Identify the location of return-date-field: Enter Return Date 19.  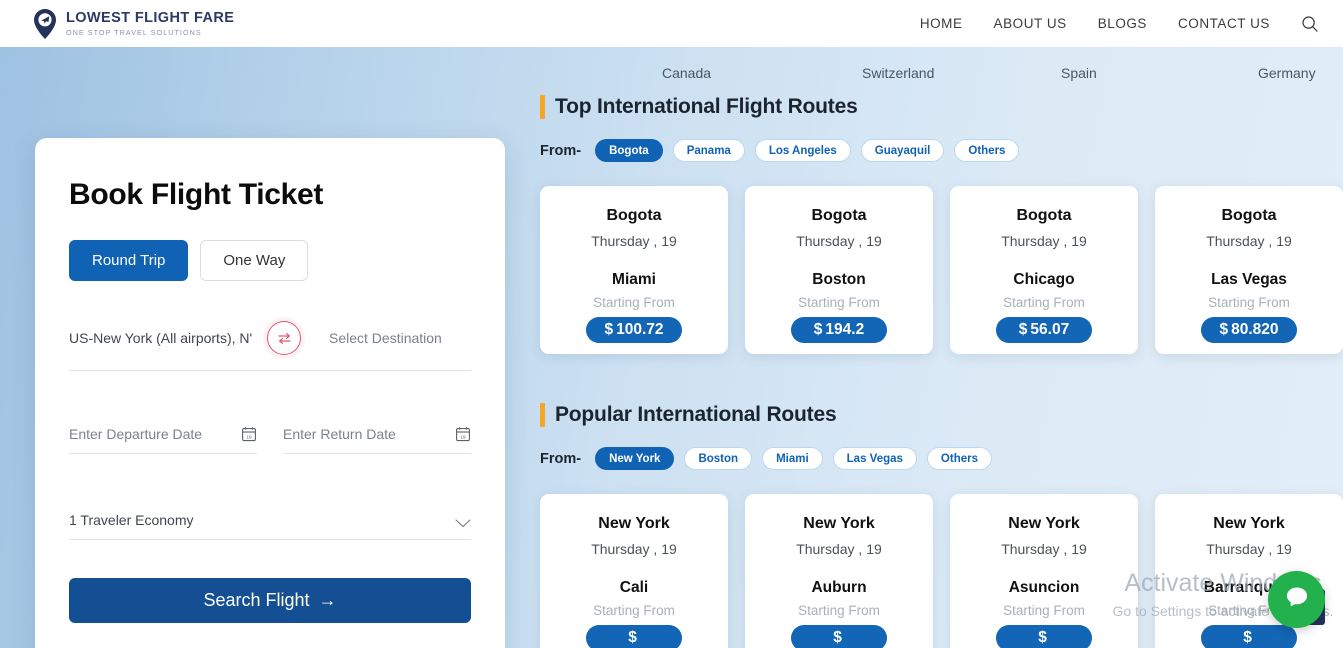
(377, 434).